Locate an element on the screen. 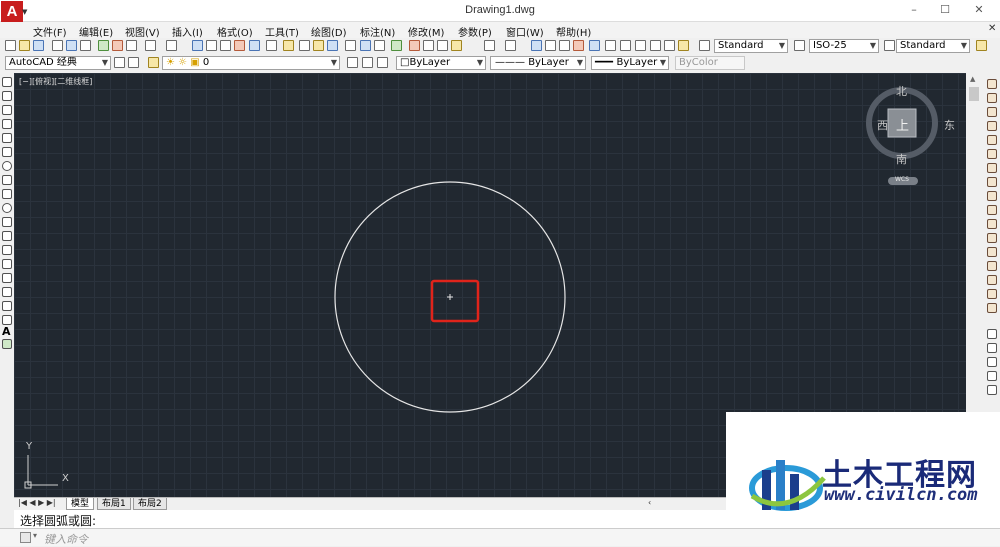 The image size is (1000, 547). layer-properties-icon is located at coordinates (153, 62).